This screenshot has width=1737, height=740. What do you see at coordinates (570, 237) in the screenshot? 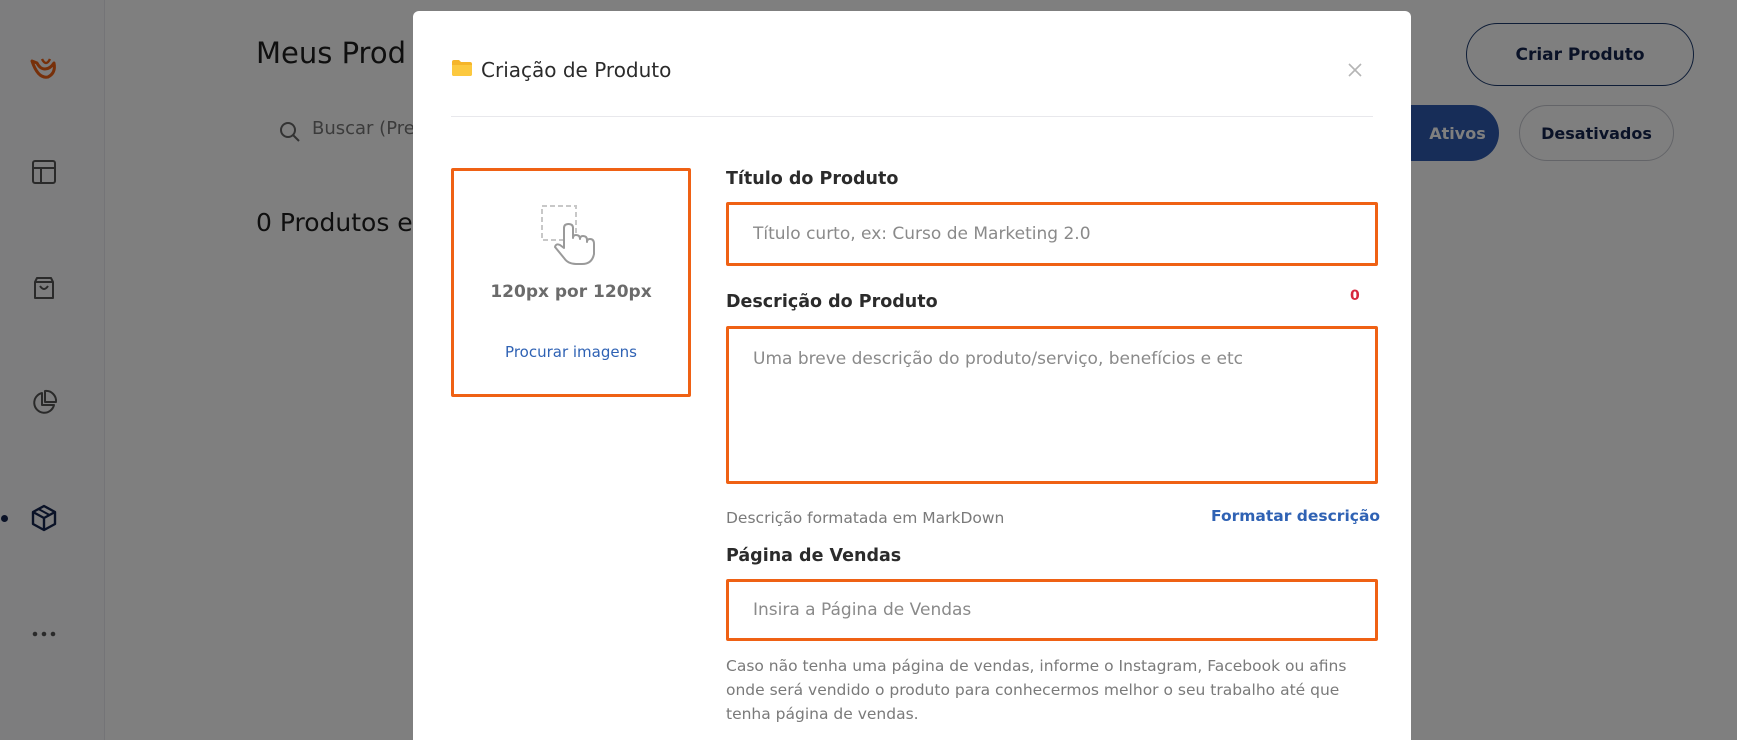
I see `tap-image-icon` at bounding box center [570, 237].